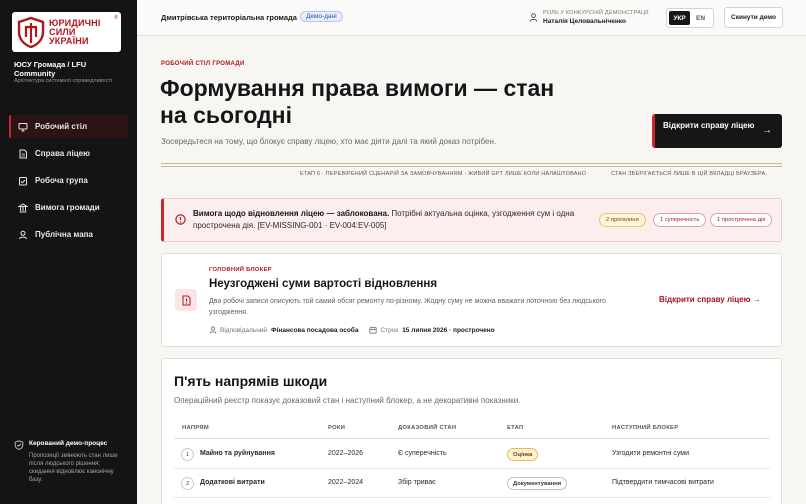  I want to click on sidebar-item-lyceum-case: Справа ліцею, so click(68, 153).